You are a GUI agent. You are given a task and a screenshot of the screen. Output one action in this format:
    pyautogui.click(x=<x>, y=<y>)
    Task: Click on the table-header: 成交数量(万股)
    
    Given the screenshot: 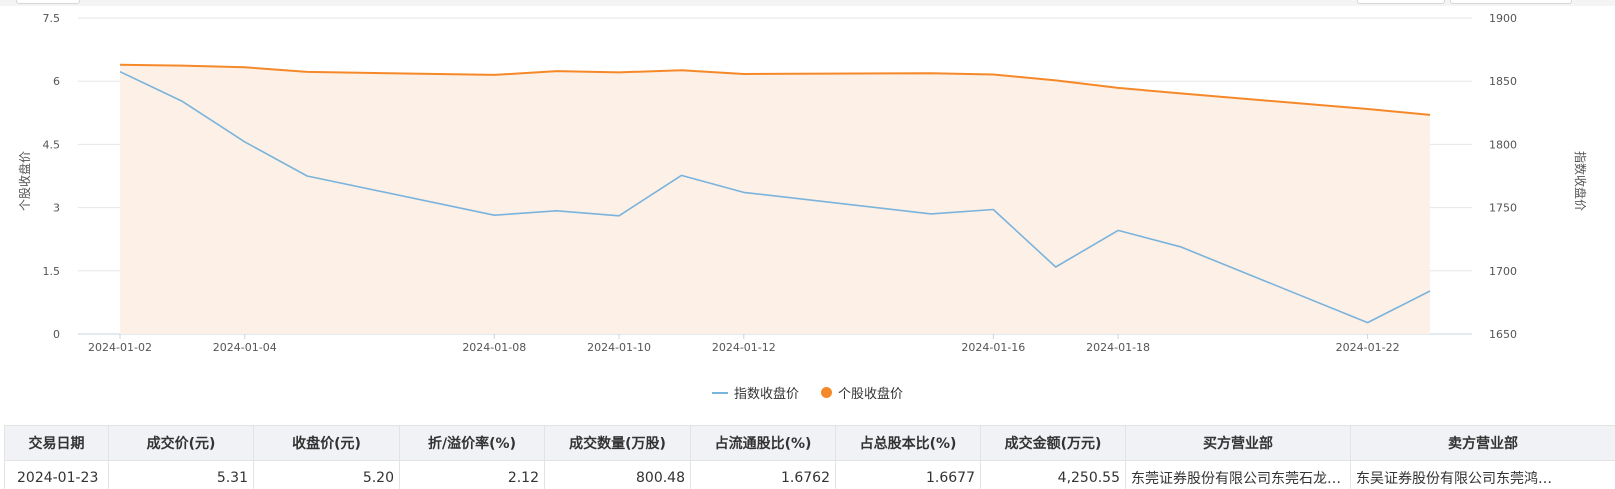 What is the action you would take?
    pyautogui.click(x=617, y=443)
    